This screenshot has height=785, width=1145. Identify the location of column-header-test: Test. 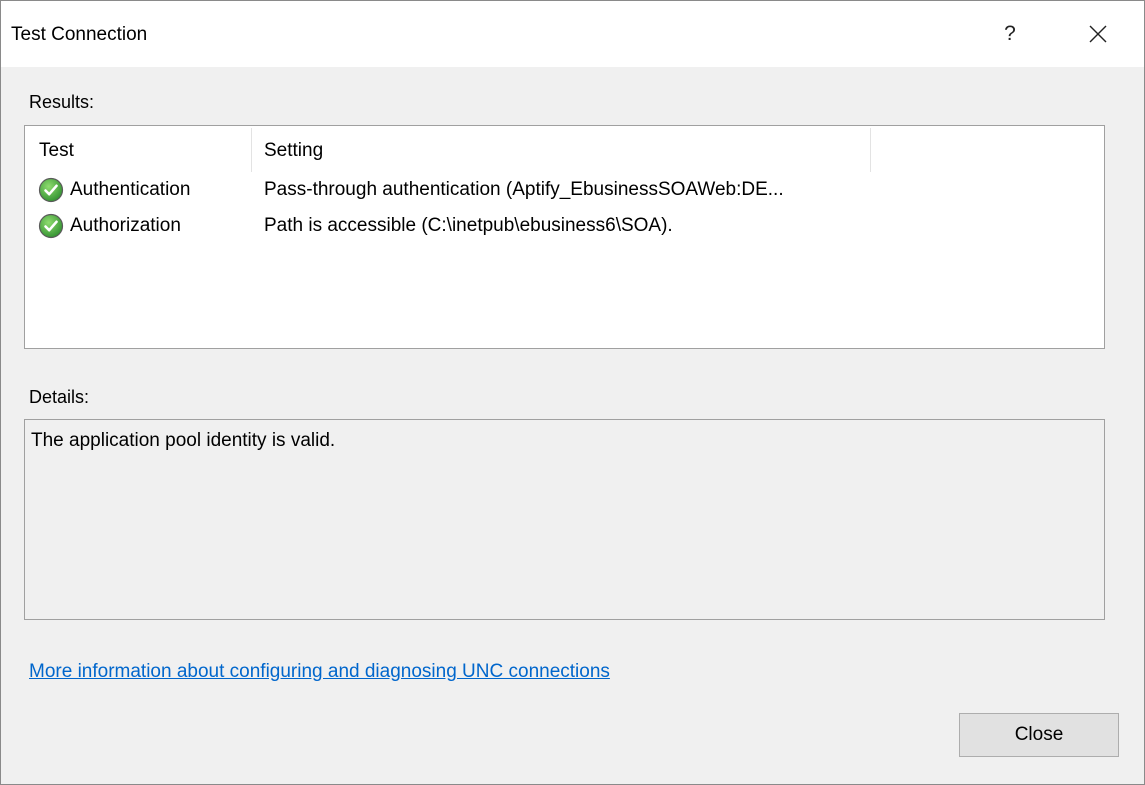
(56, 151).